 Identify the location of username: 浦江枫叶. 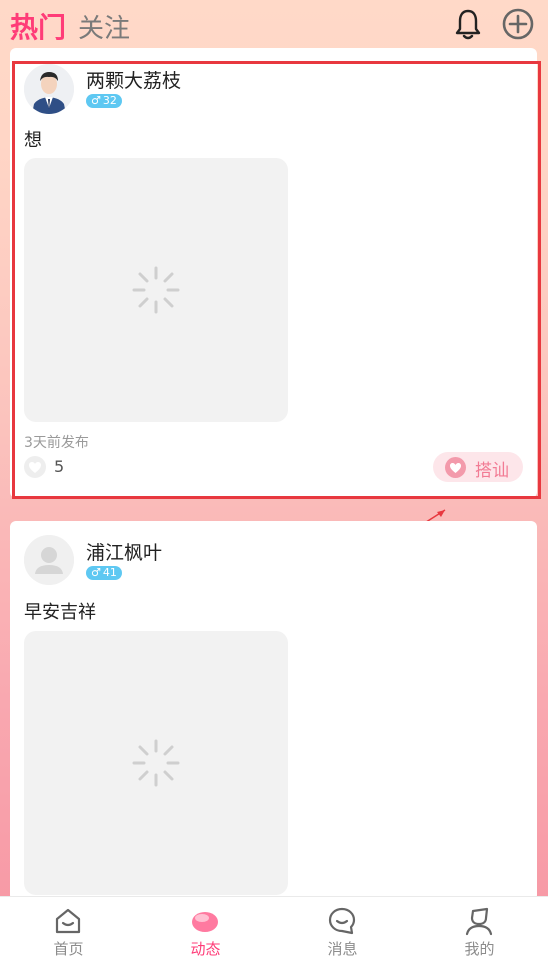
(124, 551).